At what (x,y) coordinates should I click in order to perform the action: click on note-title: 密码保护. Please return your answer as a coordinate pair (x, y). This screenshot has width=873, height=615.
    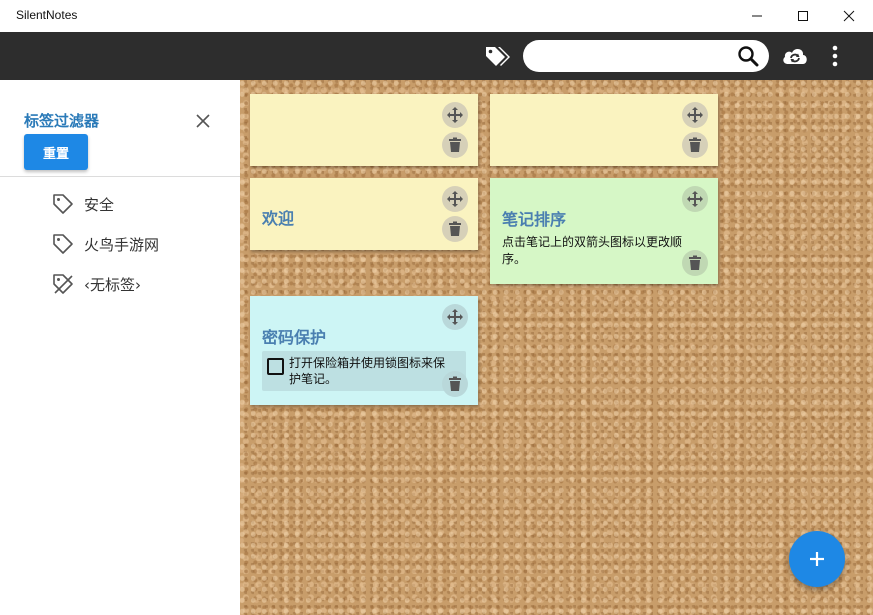
    Looking at the image, I should click on (294, 337).